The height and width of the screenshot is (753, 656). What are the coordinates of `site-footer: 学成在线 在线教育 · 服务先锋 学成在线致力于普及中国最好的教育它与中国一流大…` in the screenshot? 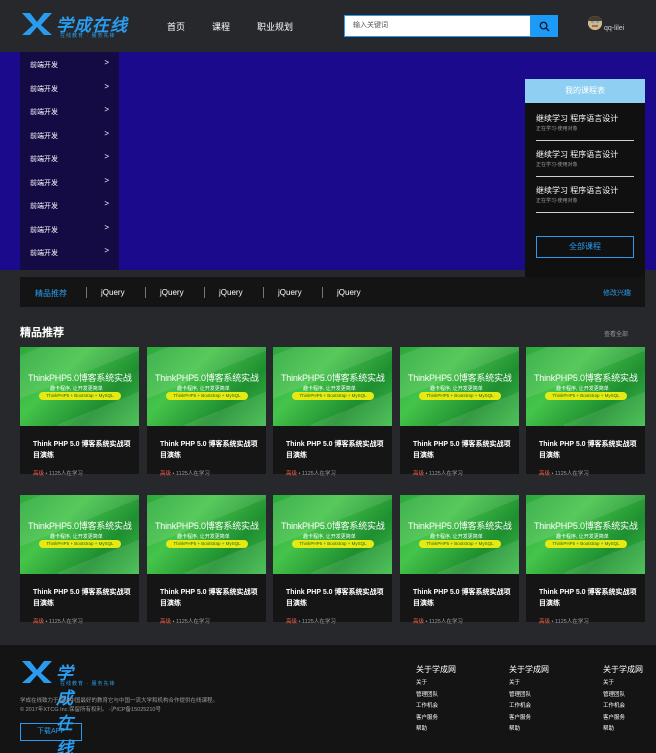 It's located at (328, 699).